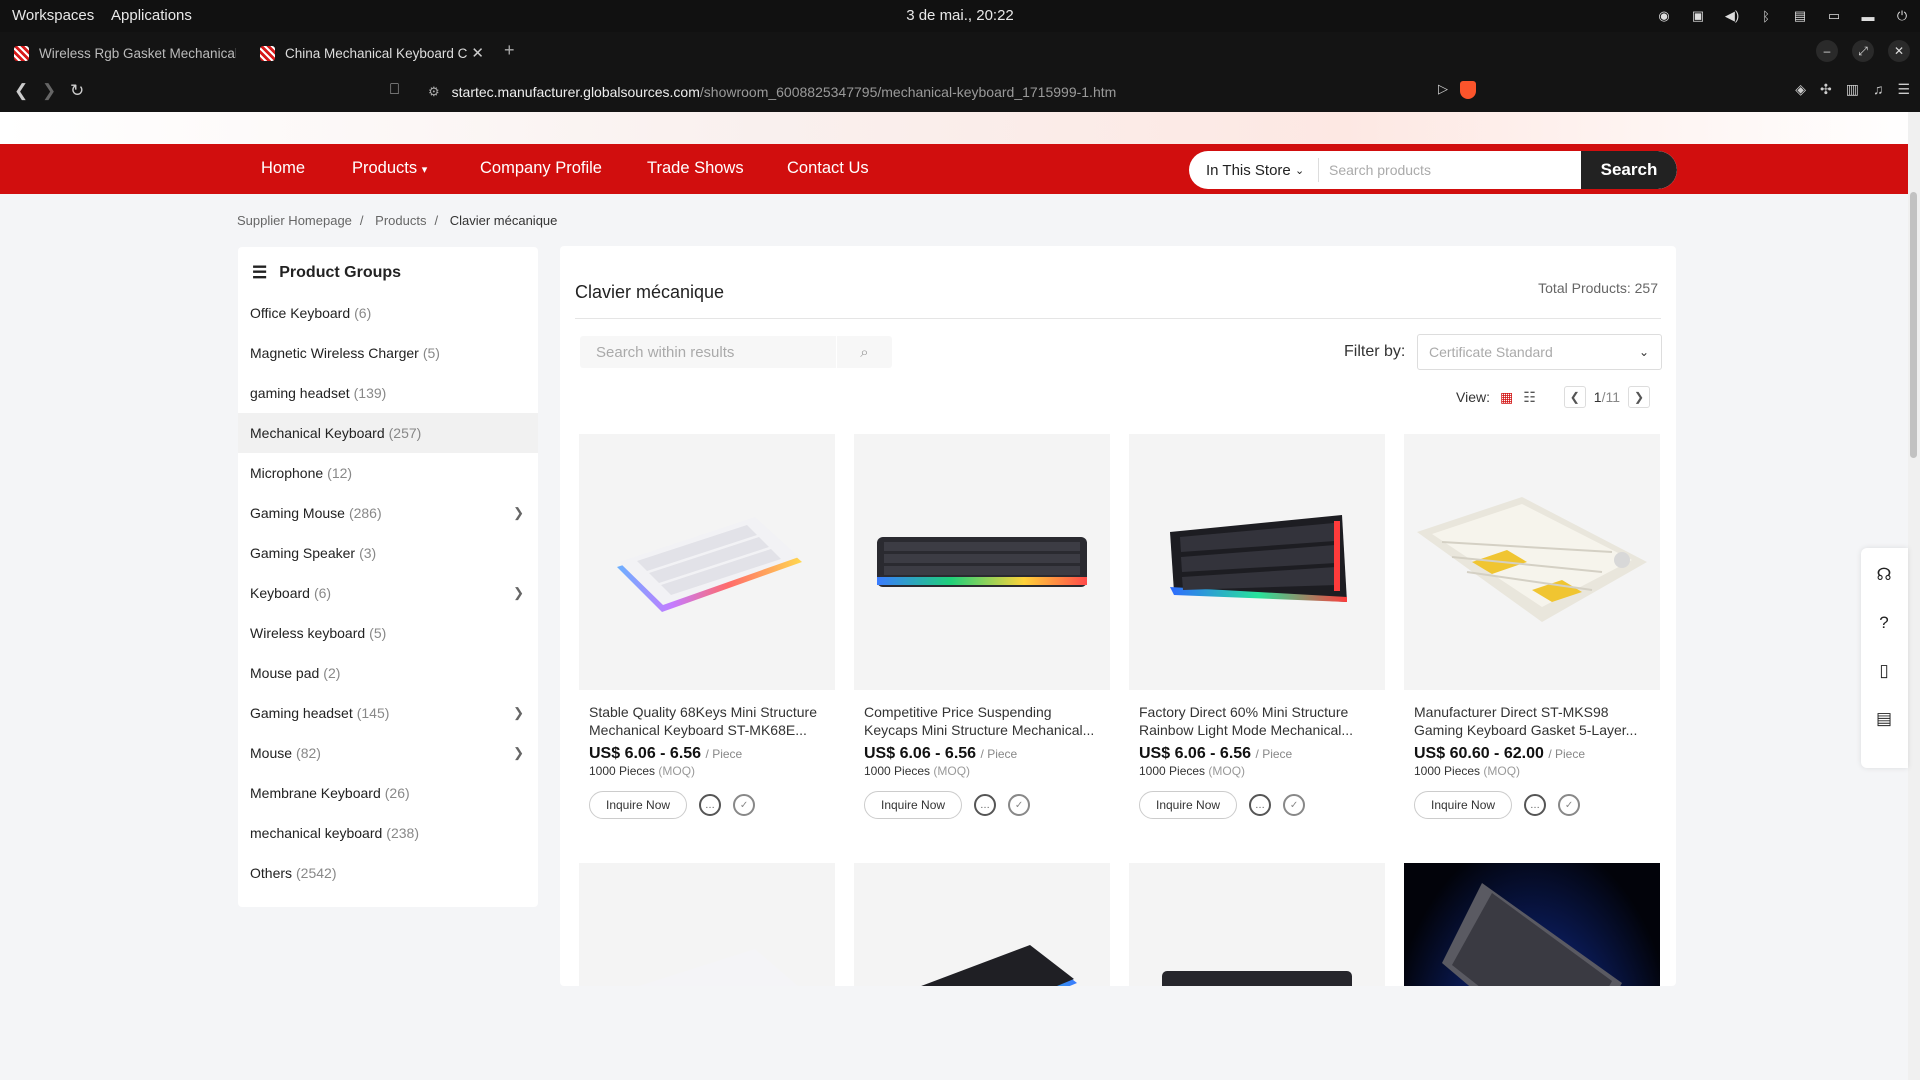  Describe the element at coordinates (1468, 90) in the screenshot. I see `brave-shields-icon` at that location.